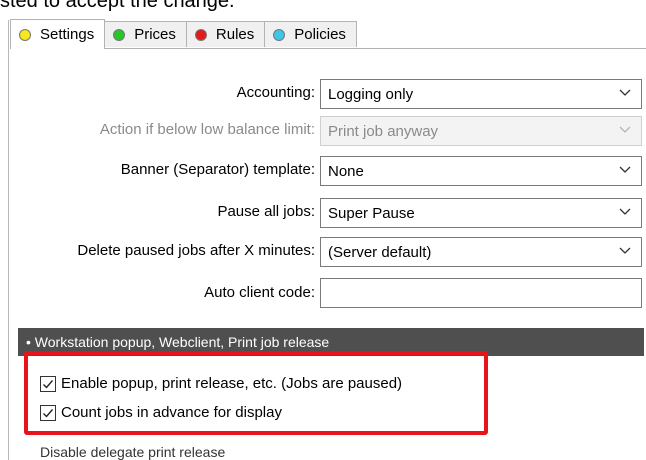 Image resolution: width=646 pixels, height=460 pixels. What do you see at coordinates (259, 292) in the screenshot?
I see `client-code-label: Auto client code:` at bounding box center [259, 292].